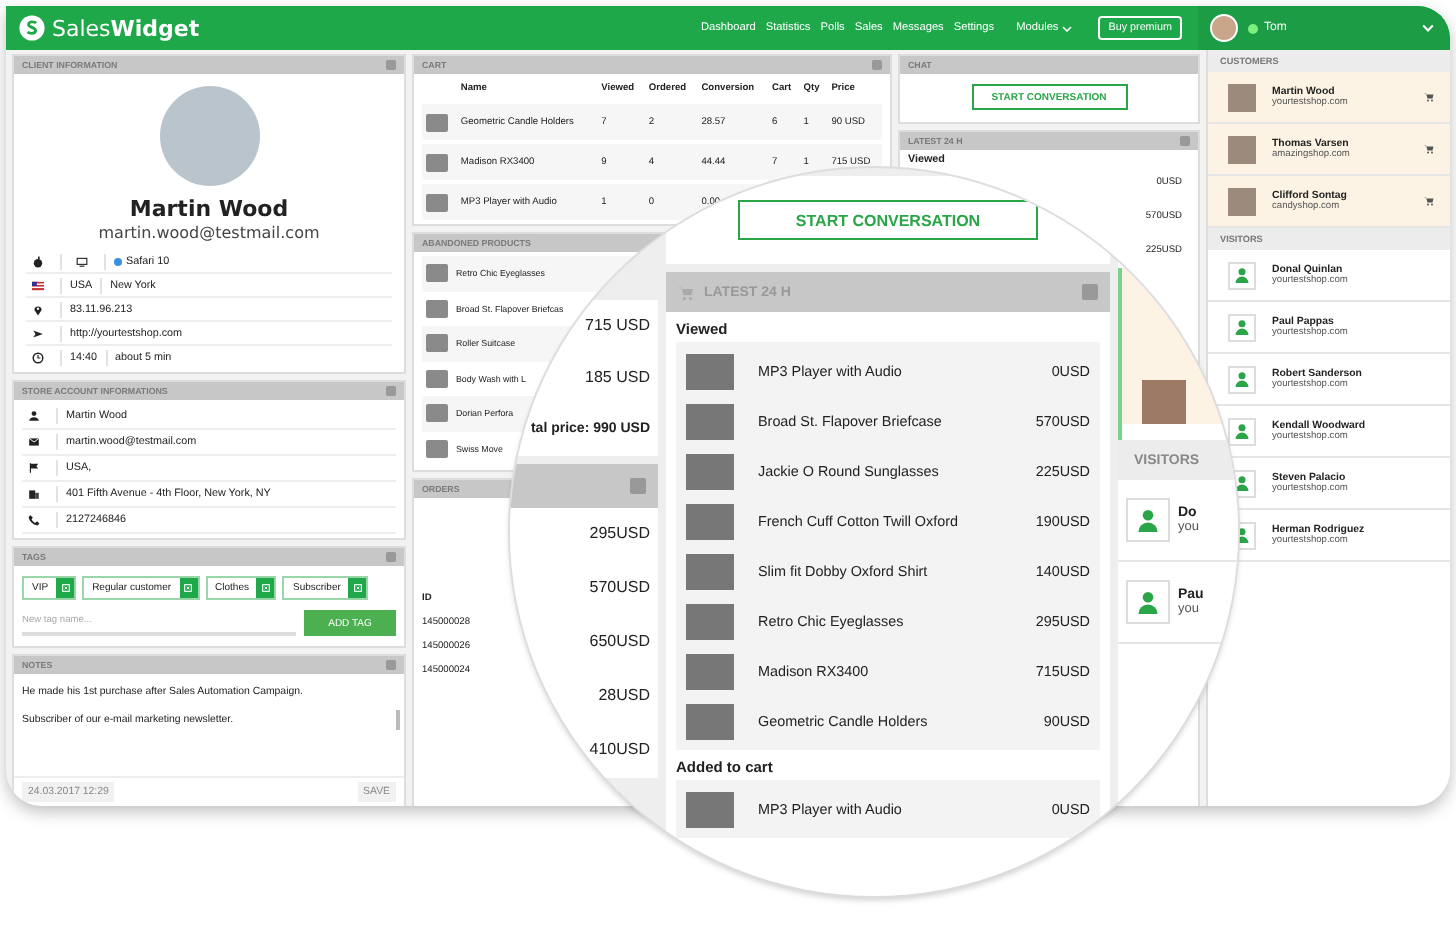 This screenshot has height=932, width=1456. What do you see at coordinates (34, 494) in the screenshot?
I see `building-icon` at bounding box center [34, 494].